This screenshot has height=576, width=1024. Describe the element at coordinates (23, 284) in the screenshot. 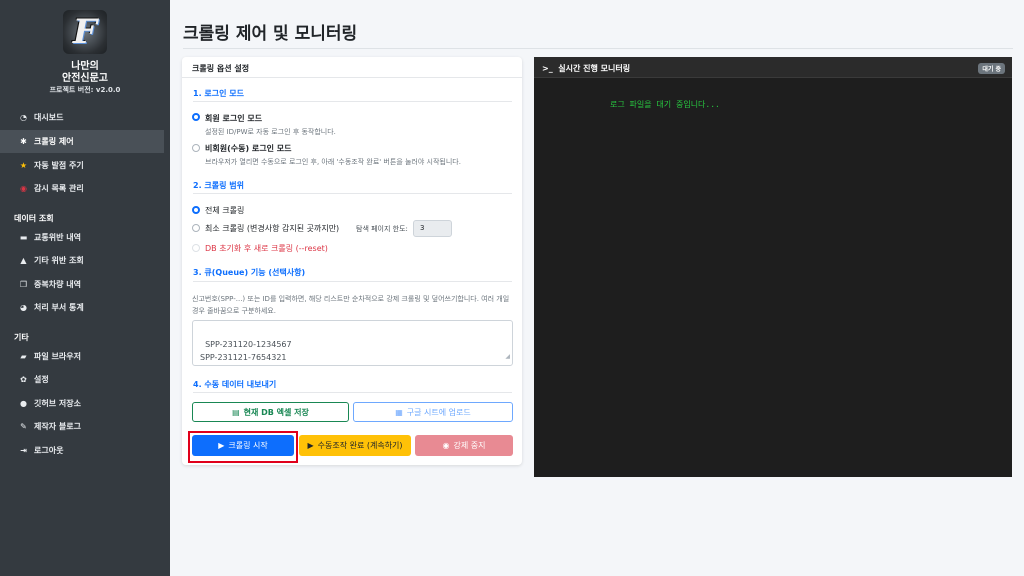

I see `copy-icon: ❐` at that location.